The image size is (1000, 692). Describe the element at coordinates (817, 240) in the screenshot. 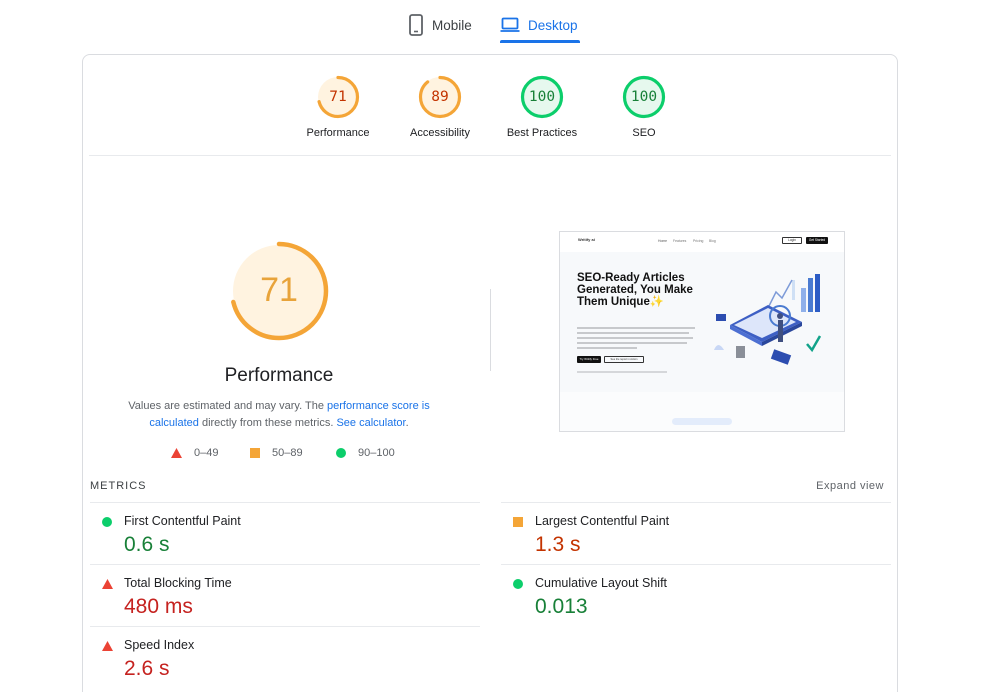

I see `thumb-cta: Get Started` at that location.